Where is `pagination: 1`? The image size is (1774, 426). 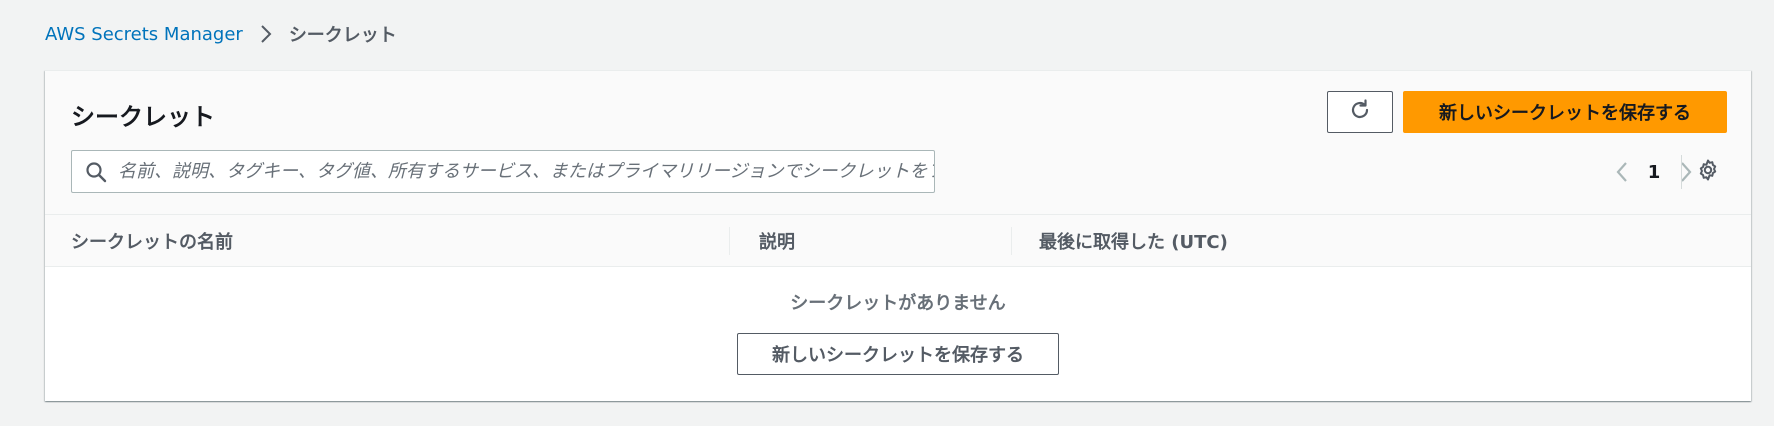 pagination: 1 is located at coordinates (1654, 172).